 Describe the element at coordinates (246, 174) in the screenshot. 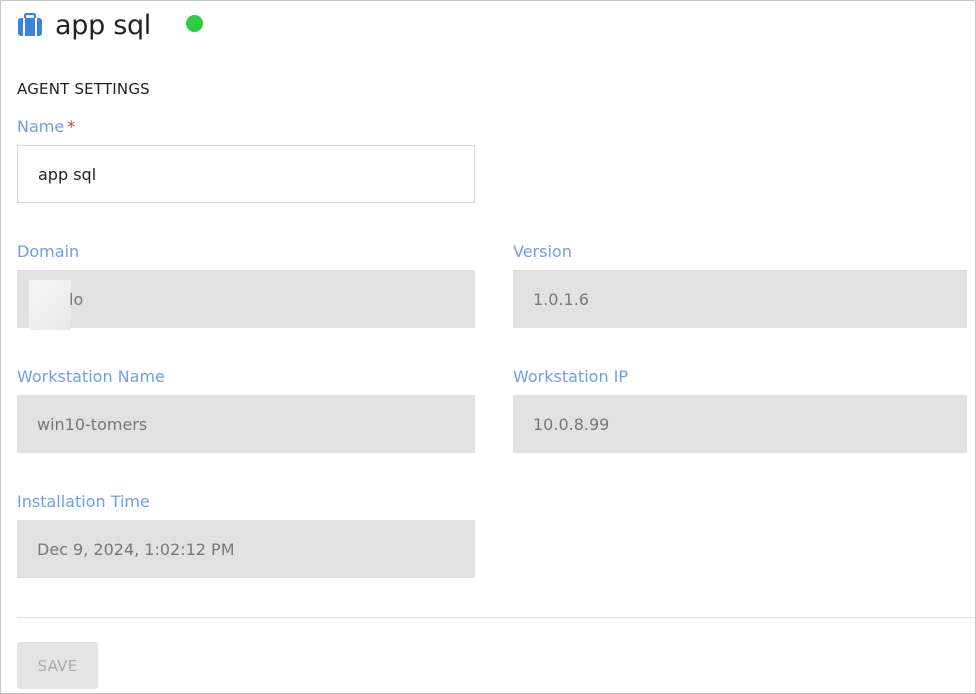

I see `name-input: app sql` at that location.